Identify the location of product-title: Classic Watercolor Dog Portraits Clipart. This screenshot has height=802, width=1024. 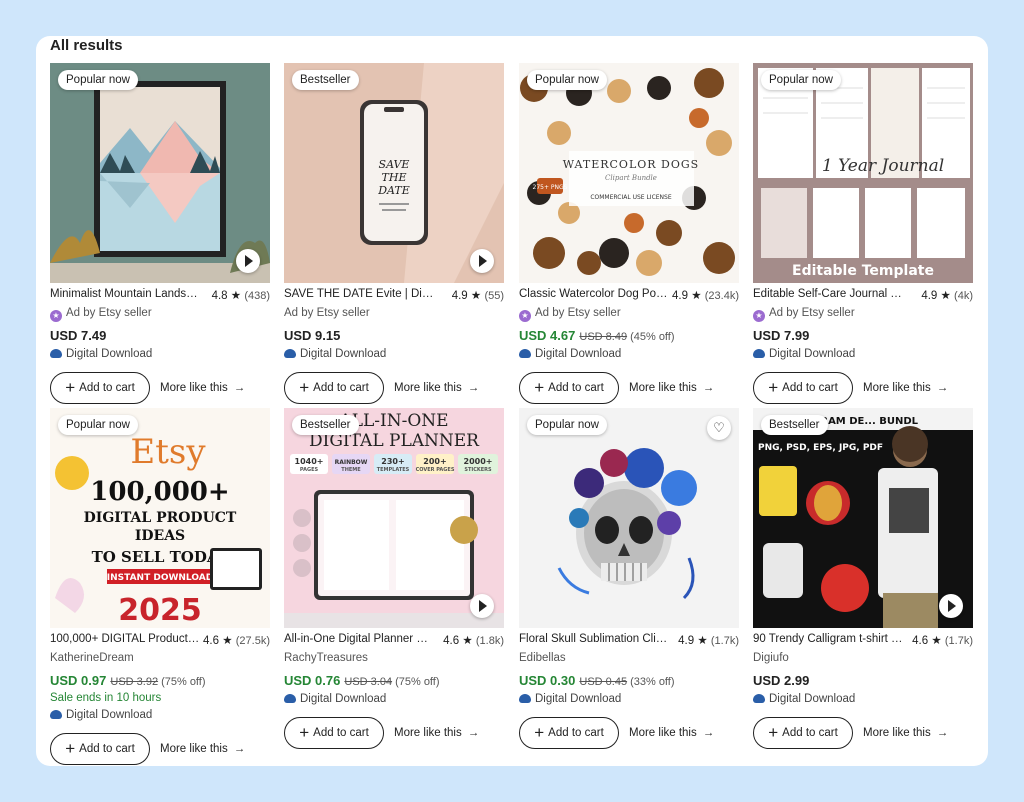
(594, 294).